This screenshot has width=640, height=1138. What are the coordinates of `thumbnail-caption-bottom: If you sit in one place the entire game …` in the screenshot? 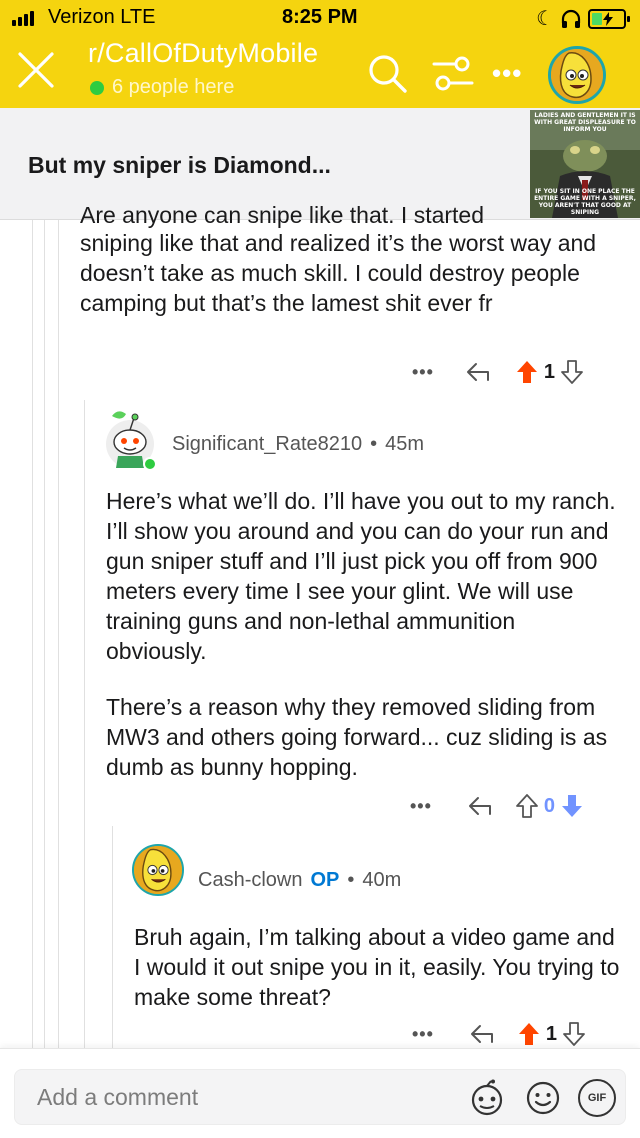 It's located at (585, 202).